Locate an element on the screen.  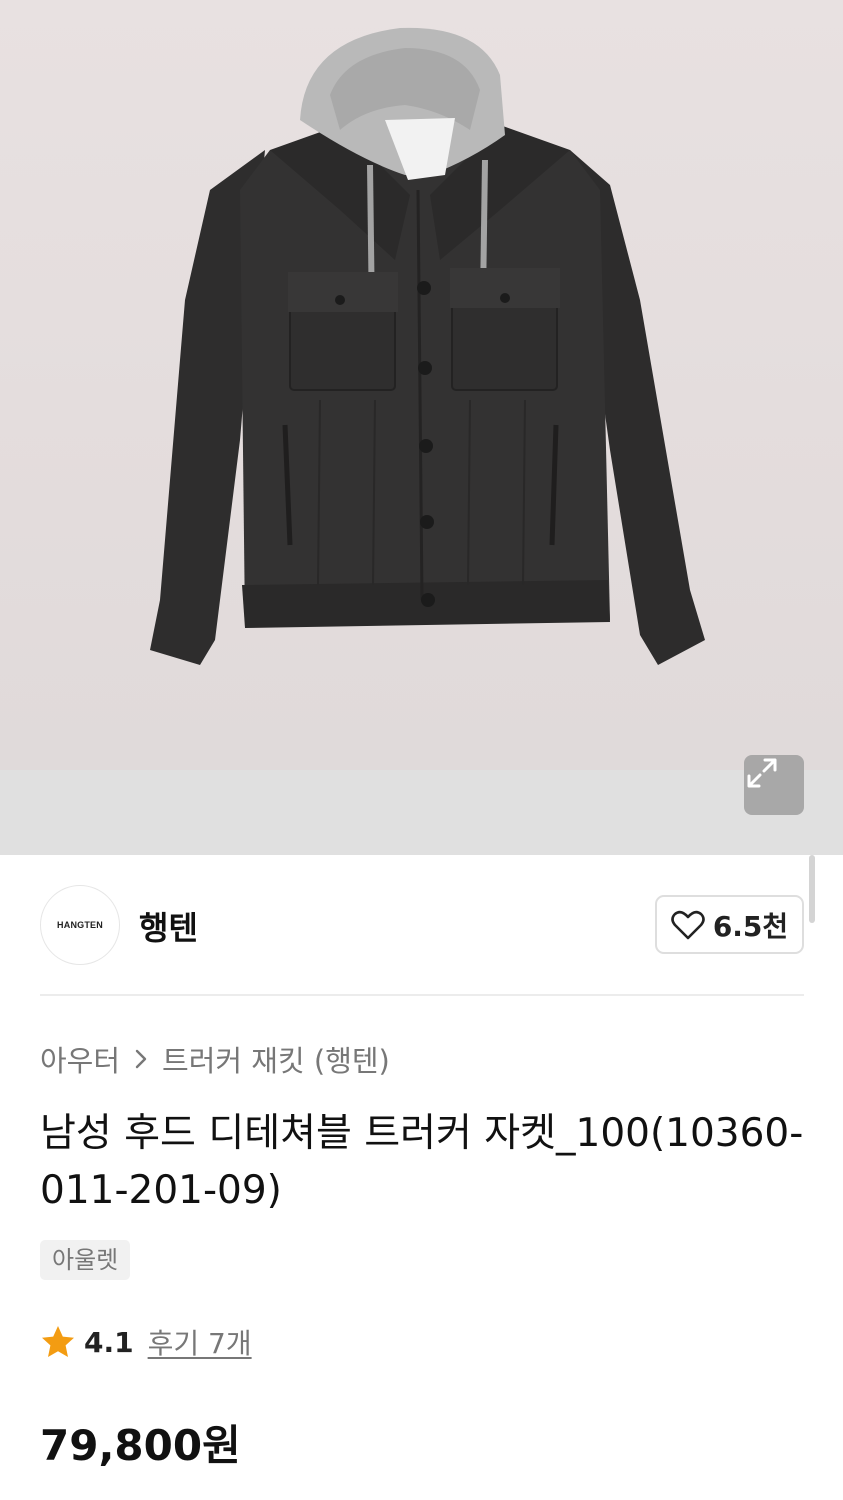
breadcrumb: 아우터 트러커 재킷 (행텐) is located at coordinates (215, 1059).